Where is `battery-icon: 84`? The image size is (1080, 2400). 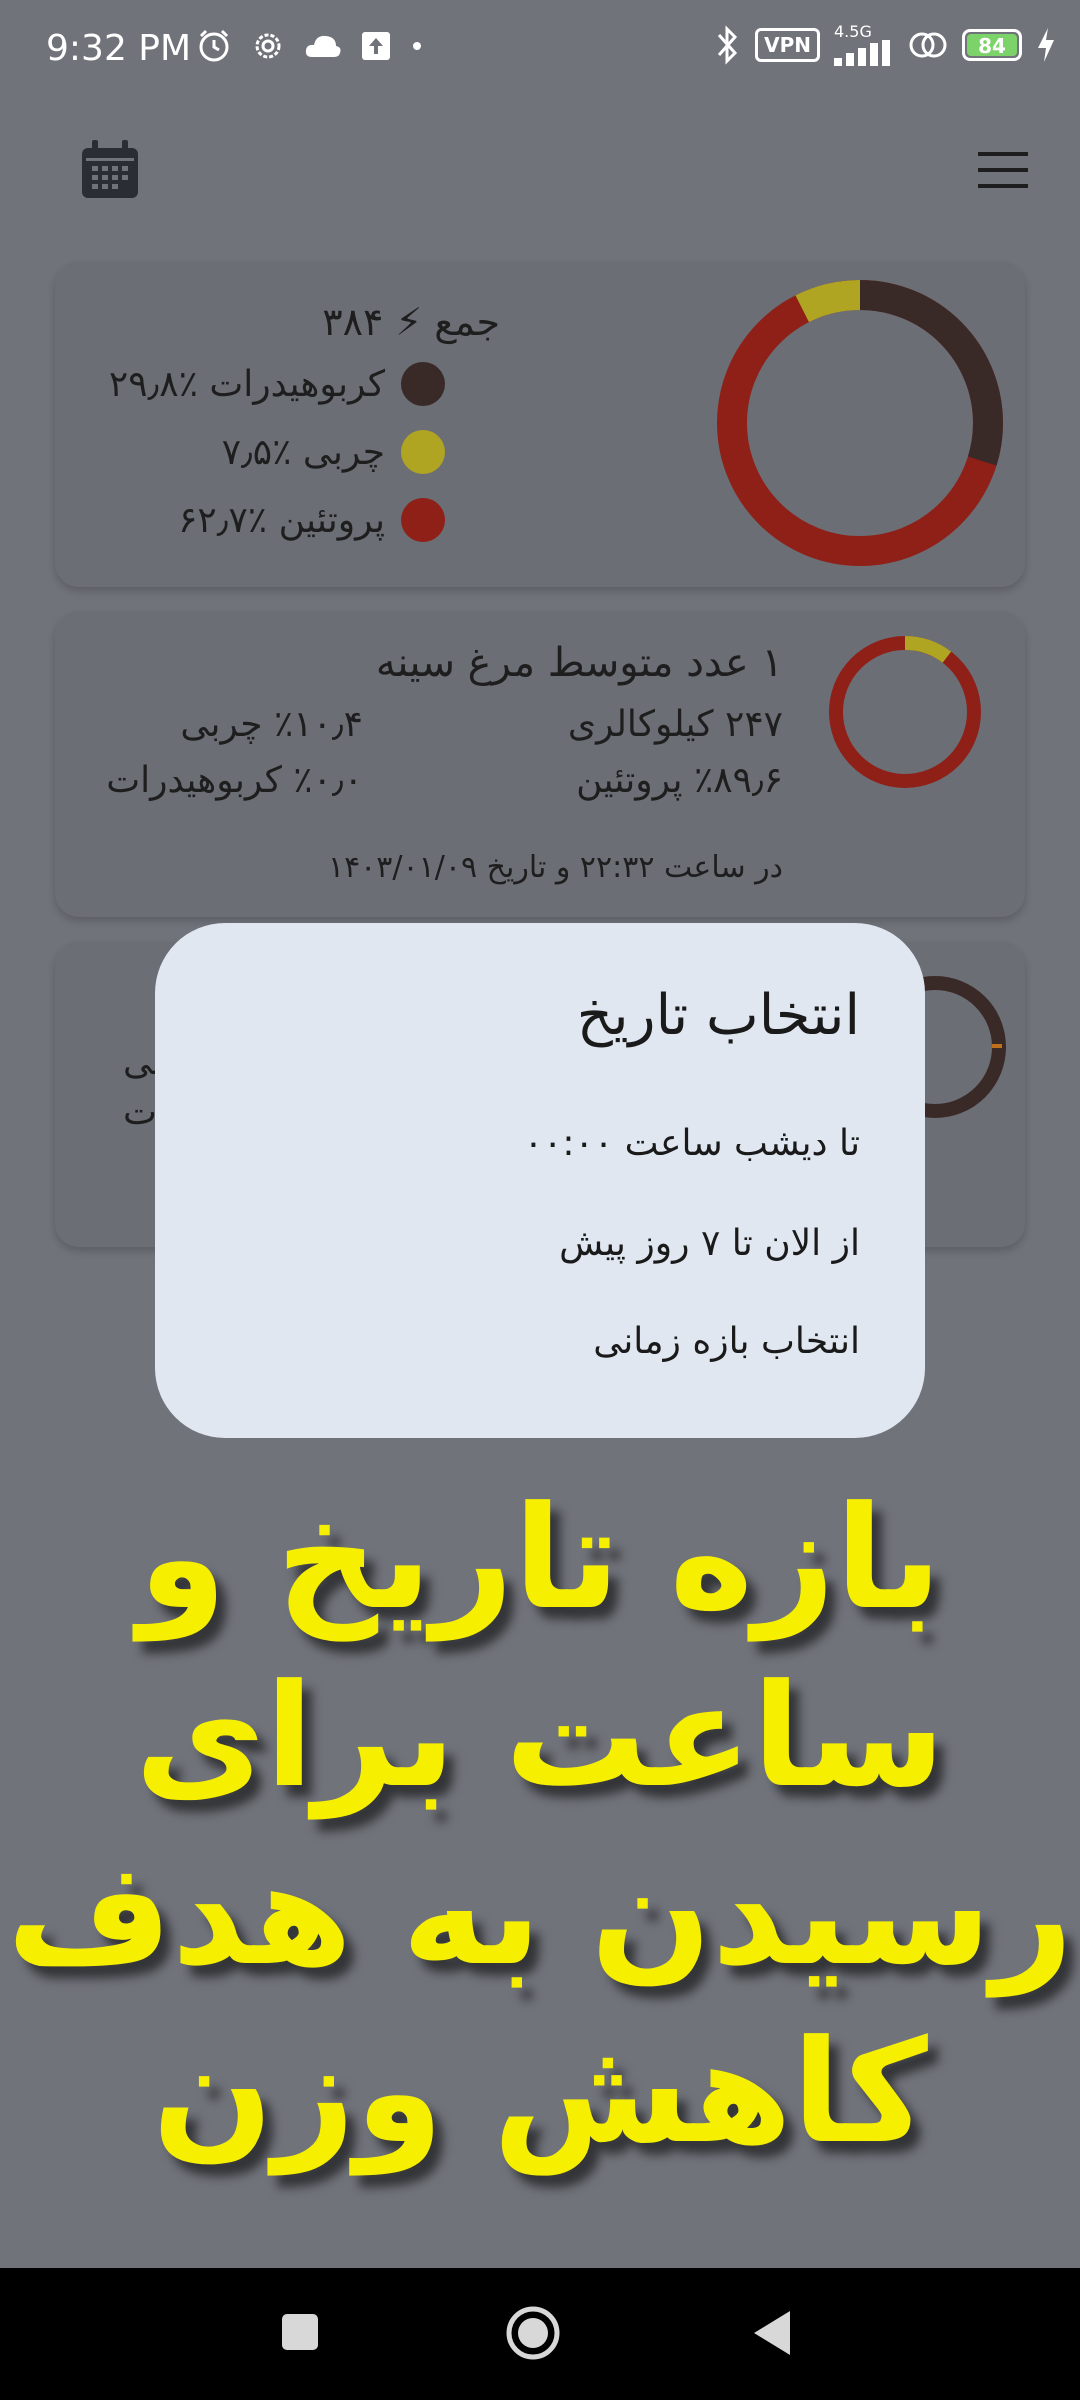 battery-icon: 84 is located at coordinates (992, 45).